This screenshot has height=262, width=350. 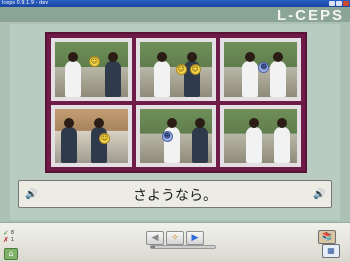 What do you see at coordinates (12, 239) in the screenshot?
I see `wrong-count: 1` at bounding box center [12, 239].